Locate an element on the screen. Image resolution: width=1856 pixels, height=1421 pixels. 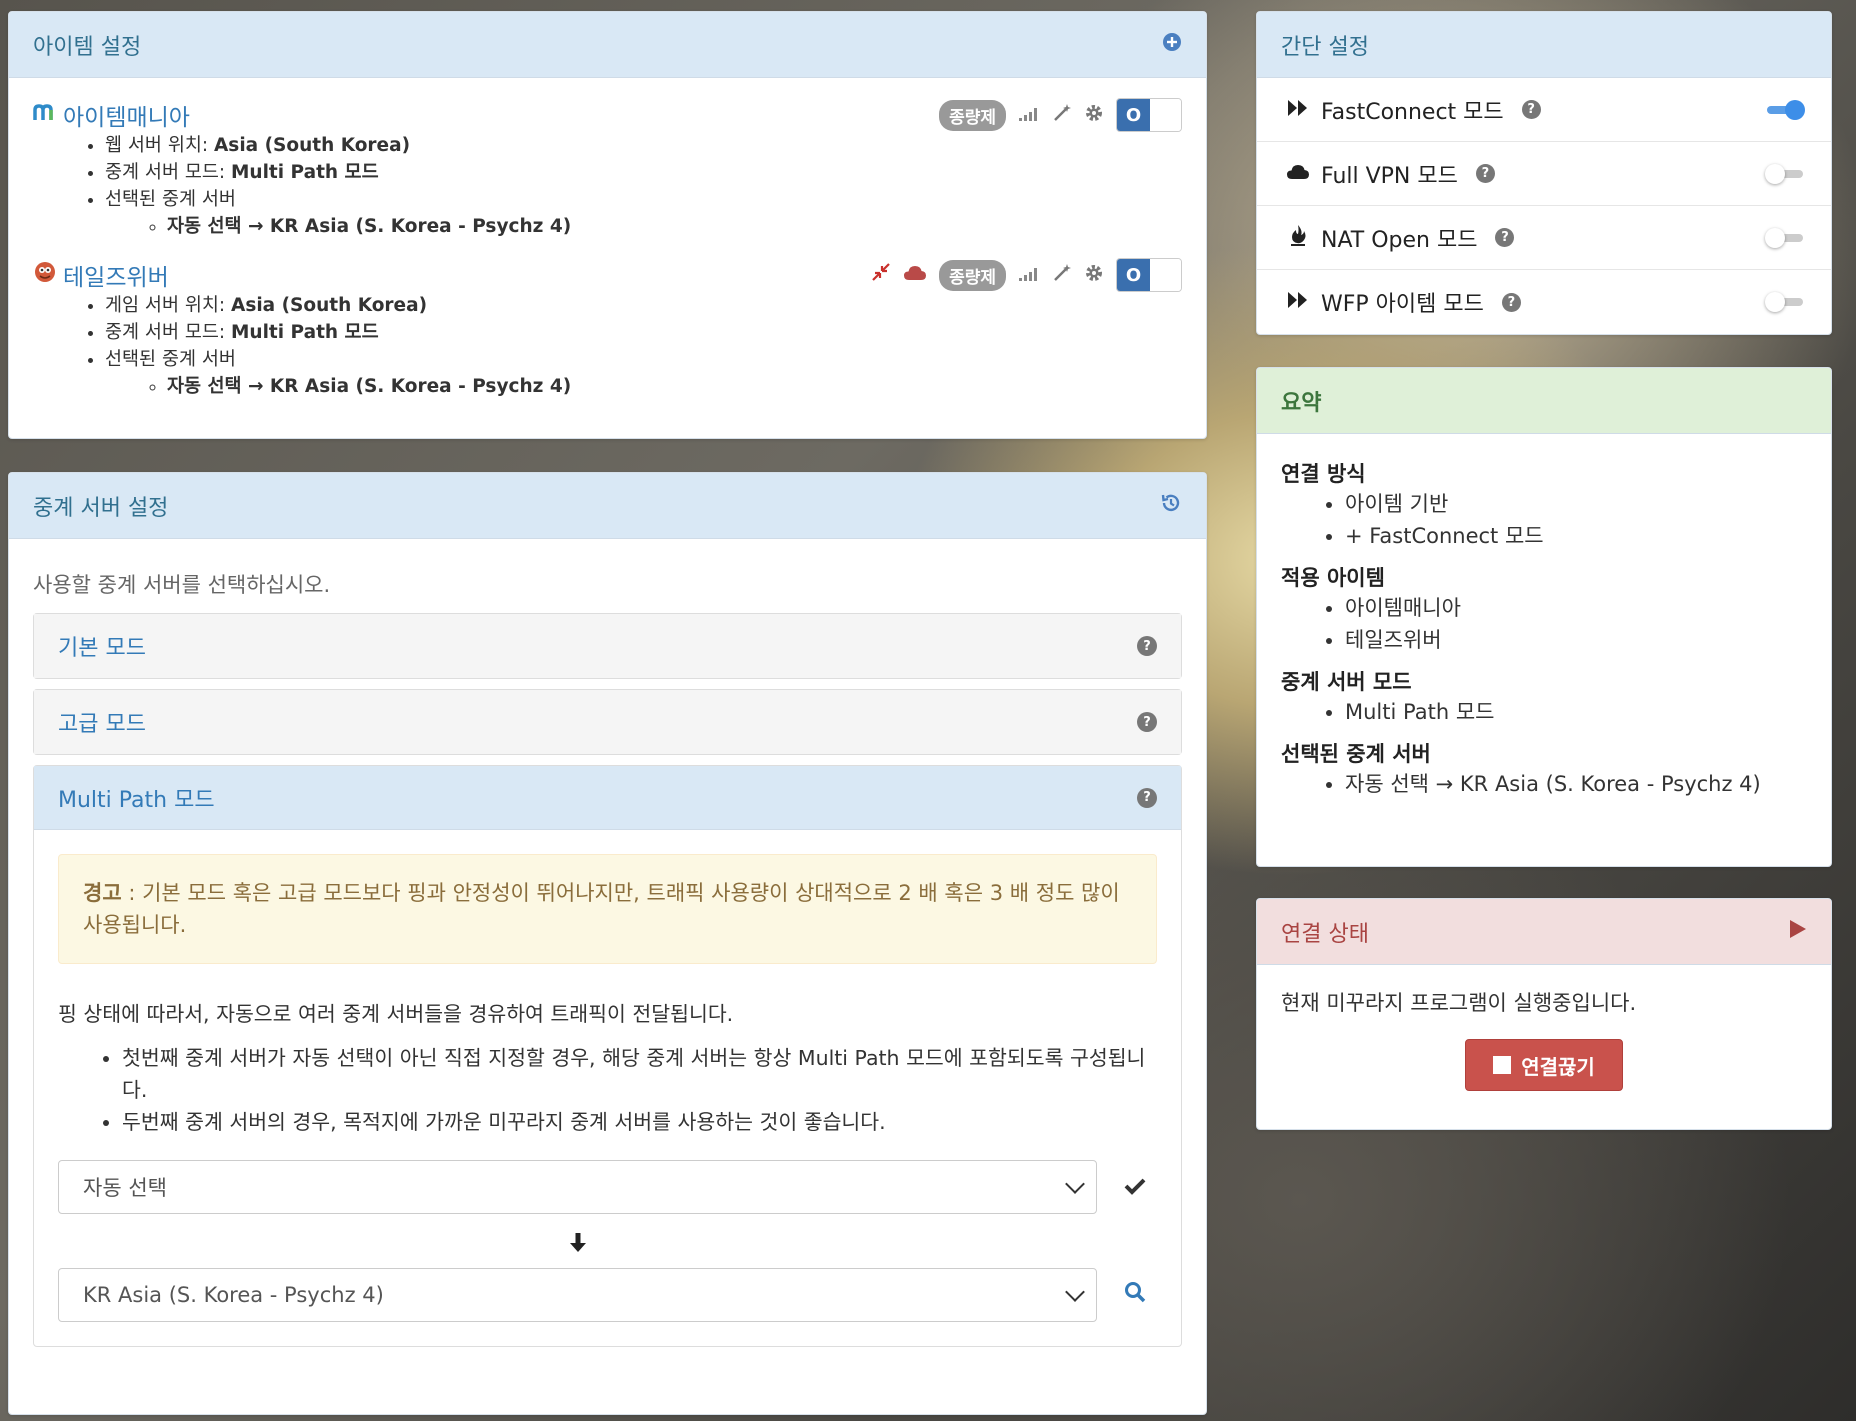
quick-row-label: WFP 아이템 모드 is located at coordinates (1402, 304).